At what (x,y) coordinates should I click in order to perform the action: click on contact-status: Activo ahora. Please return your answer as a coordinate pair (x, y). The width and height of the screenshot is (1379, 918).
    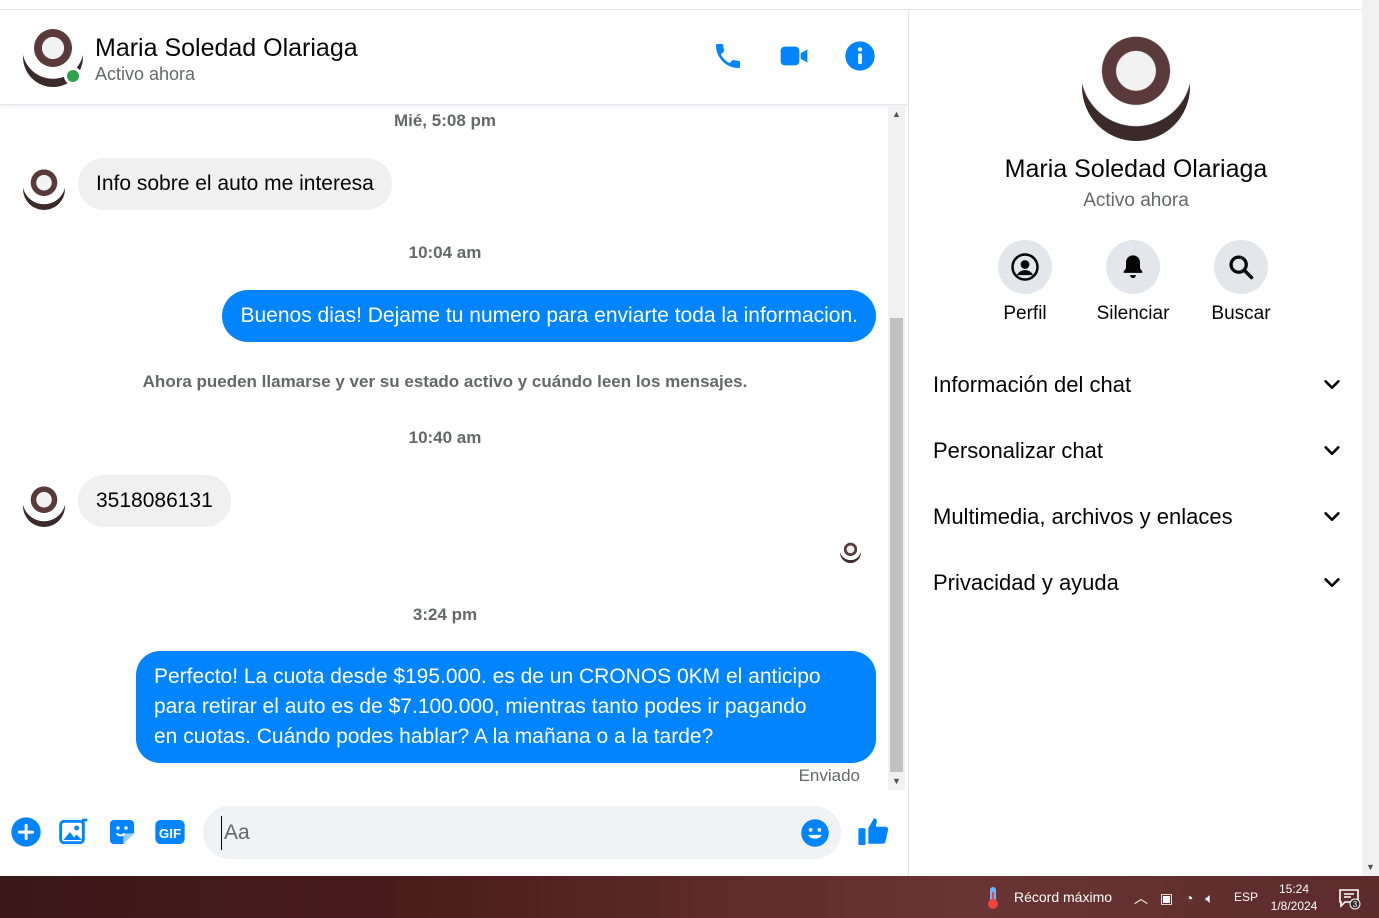
    Looking at the image, I should click on (145, 74).